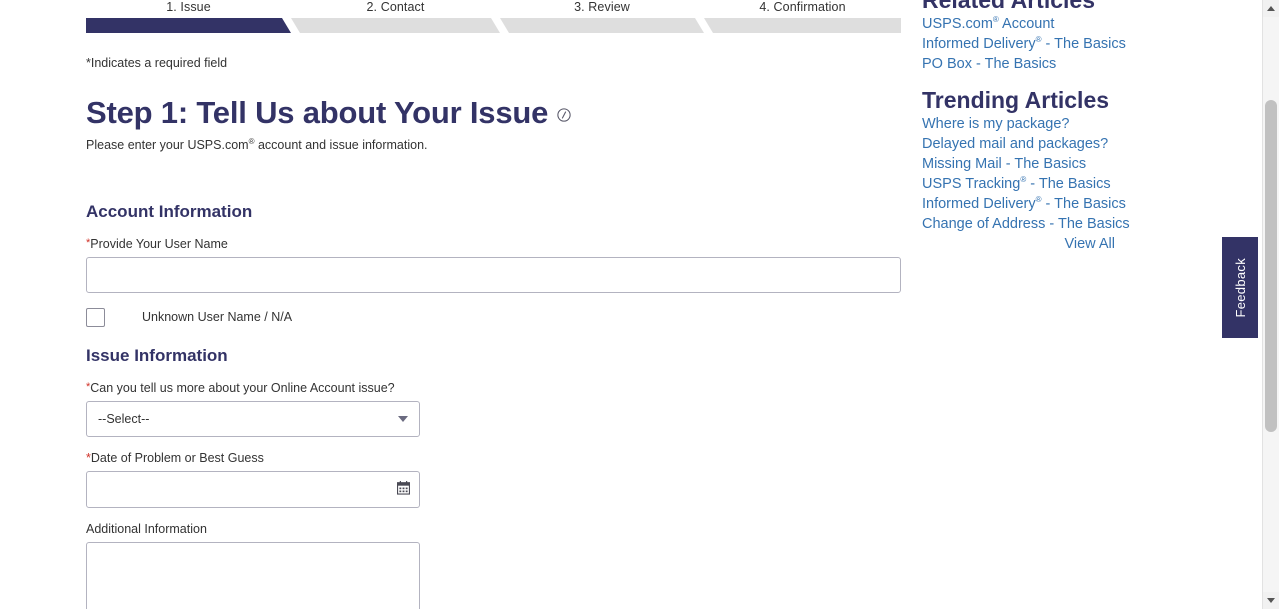  Describe the element at coordinates (496, 317) in the screenshot. I see `unknown-user-row: Unknown User Name / N/A` at that location.